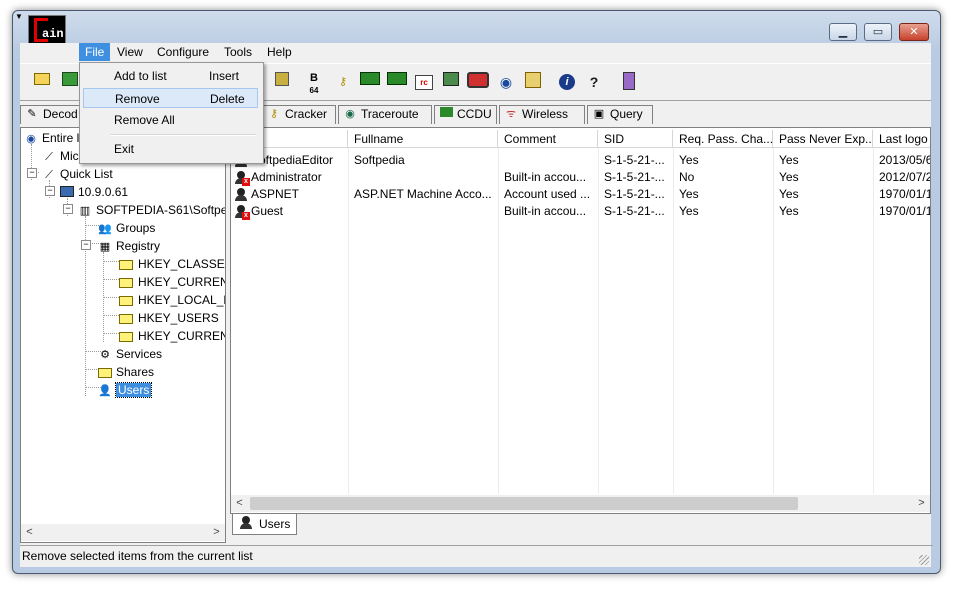  Describe the element at coordinates (238, 52) in the screenshot. I see `menu-tools: Tools` at that location.